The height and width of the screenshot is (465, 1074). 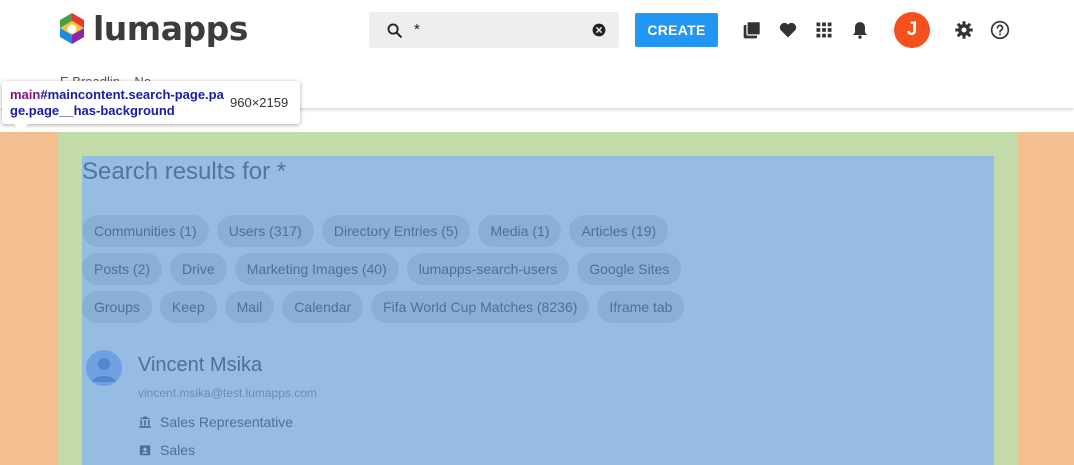 I want to click on avatar, so click(x=104, y=368).